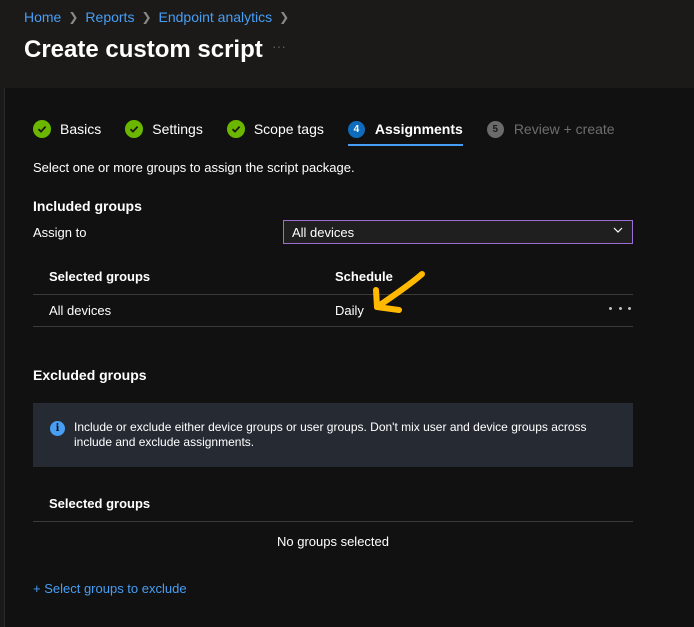 This screenshot has width=694, height=627. Describe the element at coordinates (87, 206) in the screenshot. I see `included-groups-heading: Included groups` at that location.